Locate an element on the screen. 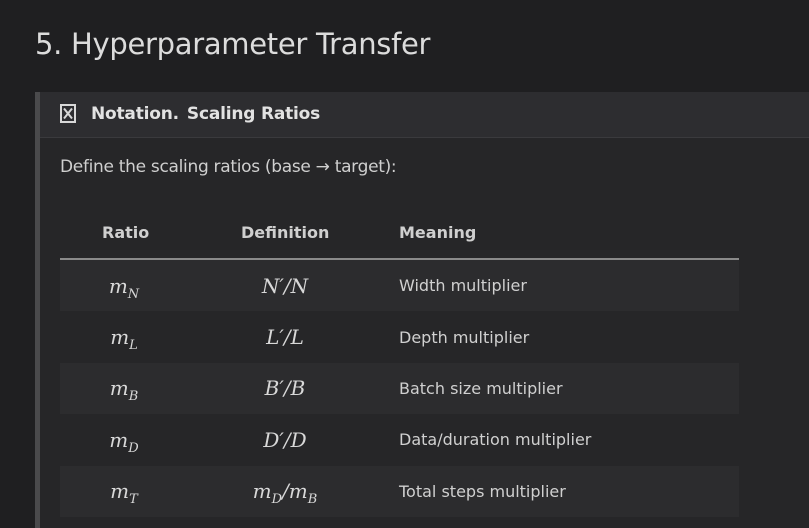 This screenshot has height=528, width=809. table-row: mN N′/N Width multiplier is located at coordinates (399, 286).